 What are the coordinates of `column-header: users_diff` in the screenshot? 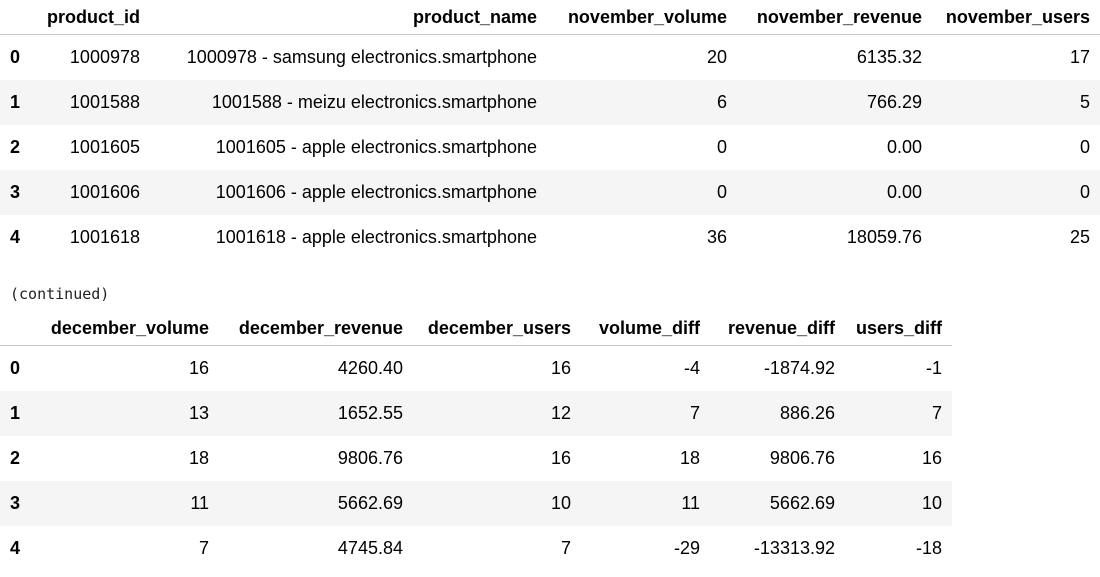 It's located at (898, 328).